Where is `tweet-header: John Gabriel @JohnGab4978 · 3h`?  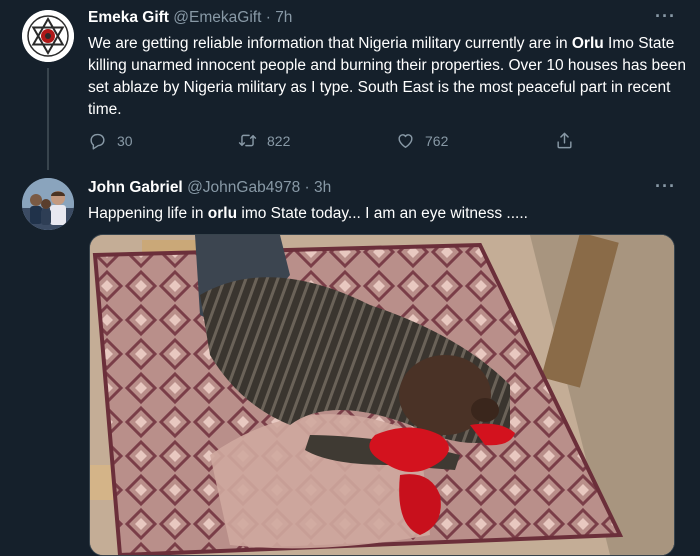
tweet-header: John Gabriel @JohnGab4978 · 3h is located at coordinates (209, 188).